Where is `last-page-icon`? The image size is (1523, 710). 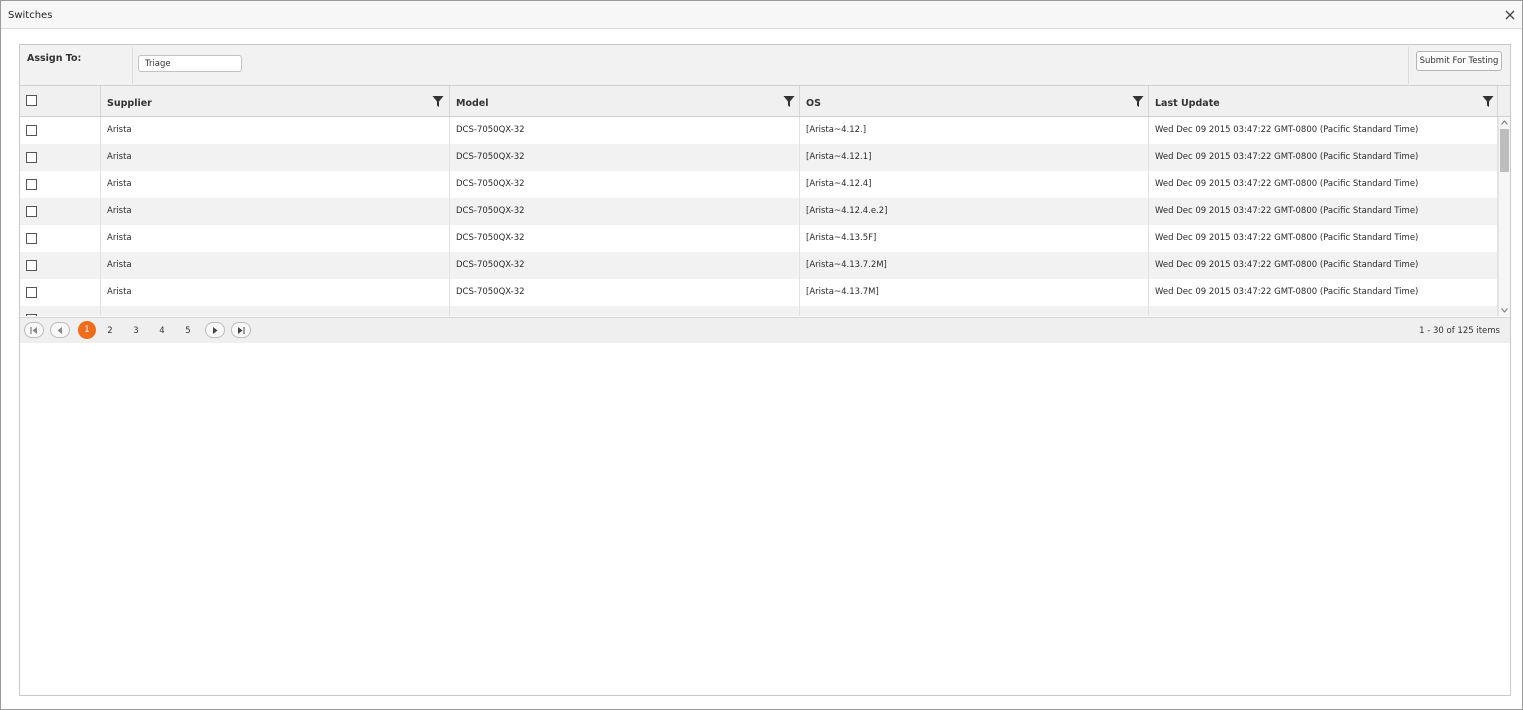 last-page-icon is located at coordinates (241, 330).